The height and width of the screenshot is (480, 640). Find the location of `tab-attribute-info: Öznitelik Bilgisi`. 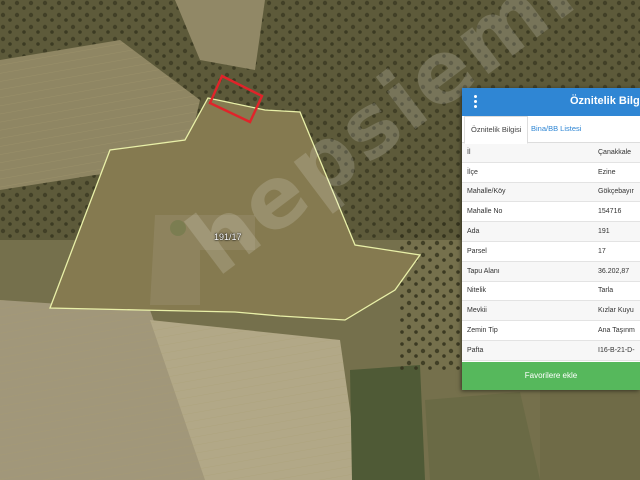

tab-attribute-info: Öznitelik Bilgisi is located at coordinates (496, 130).